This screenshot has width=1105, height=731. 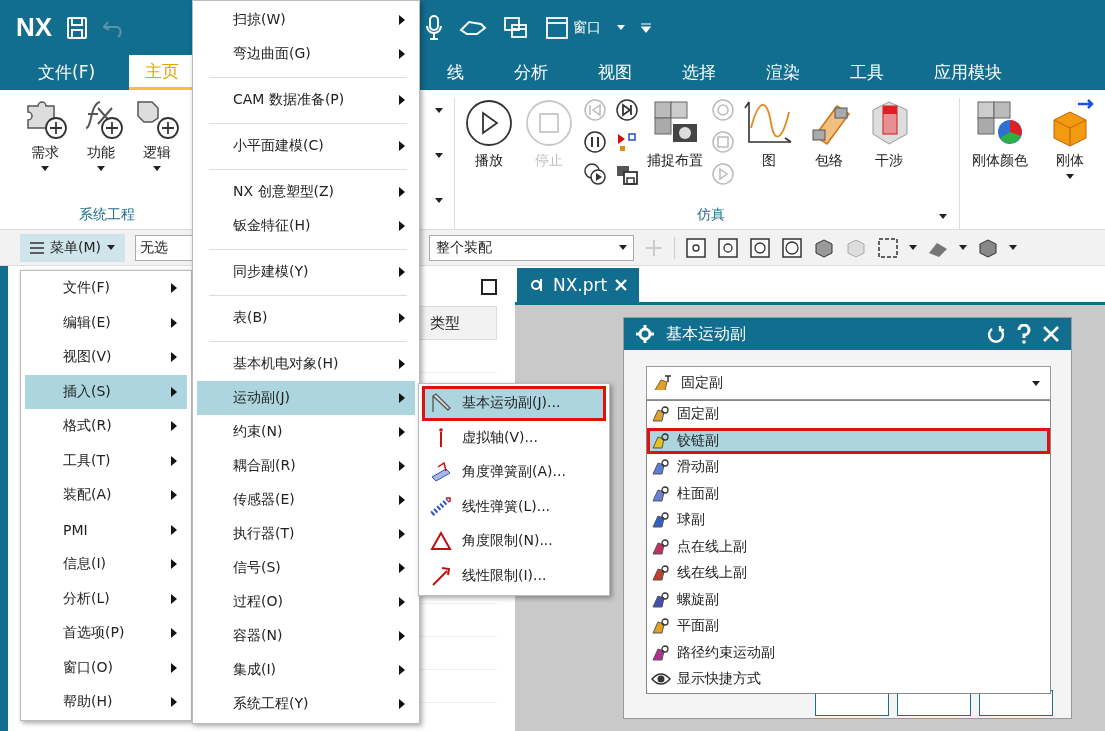 What do you see at coordinates (769, 134) in the screenshot?
I see `ribbon-button: 图` at bounding box center [769, 134].